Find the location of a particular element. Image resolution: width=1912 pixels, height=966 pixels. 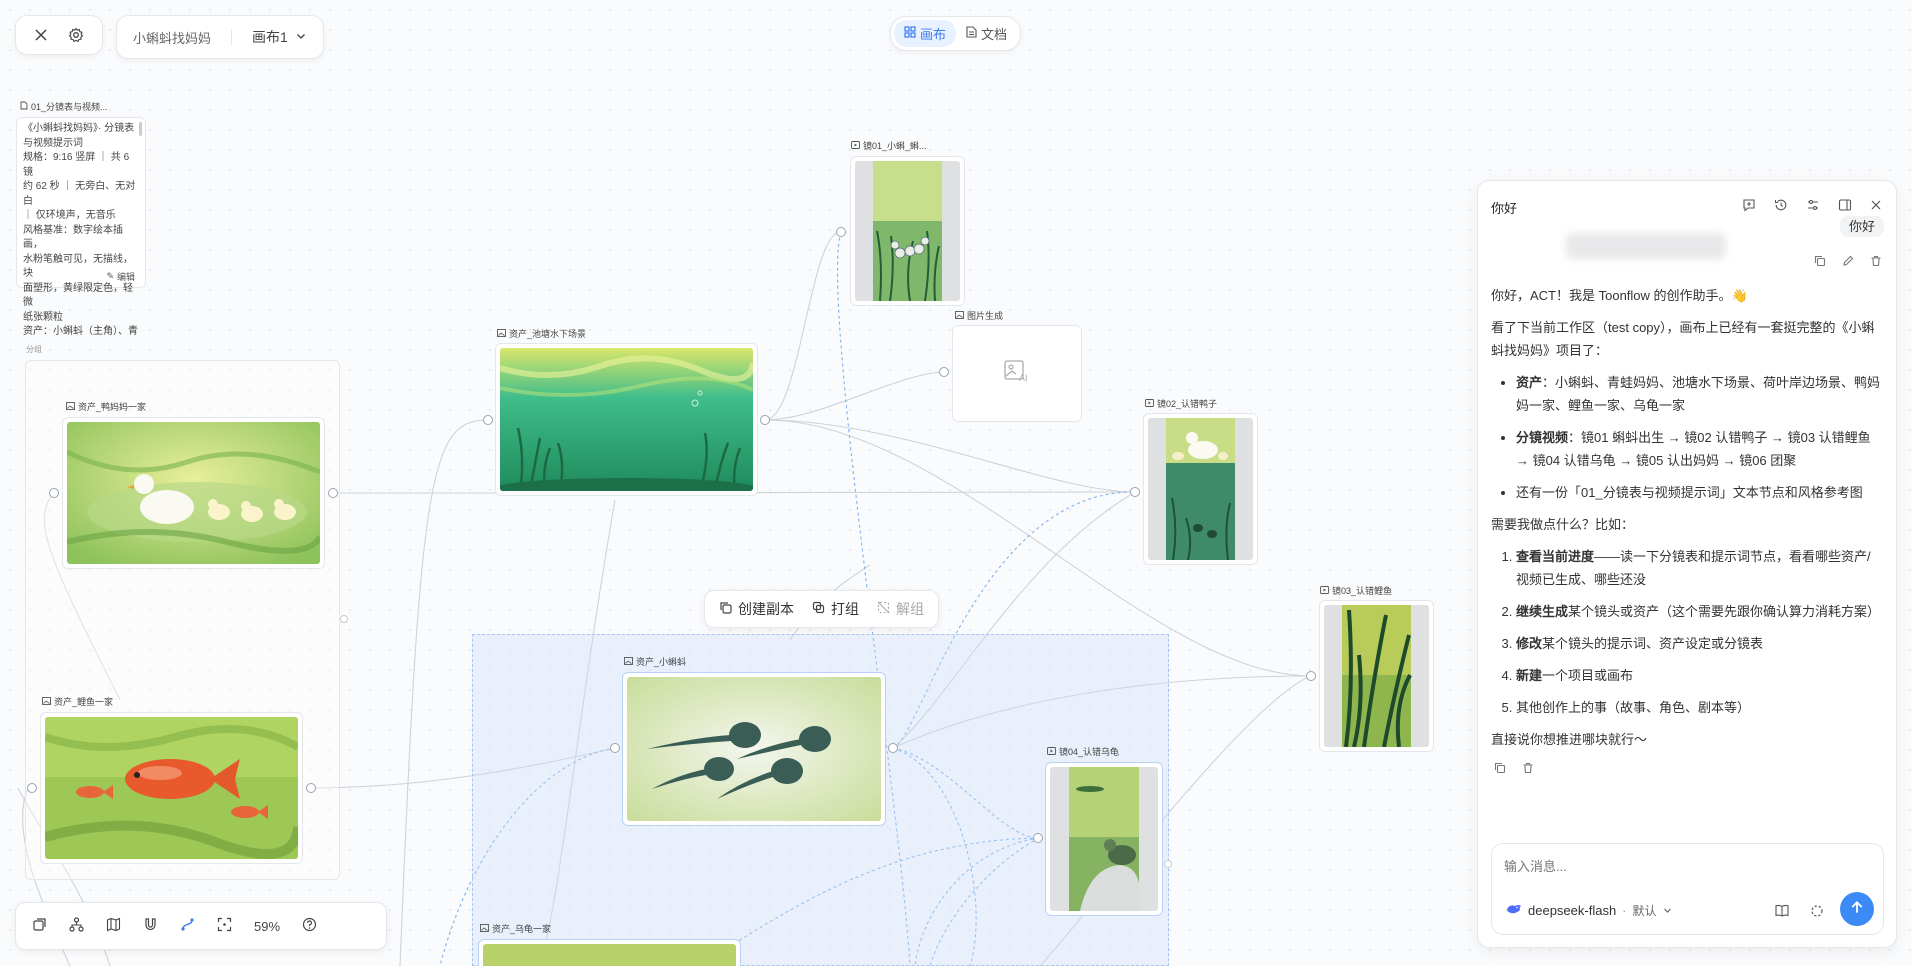

new-chat-icon is located at coordinates (1749, 207).